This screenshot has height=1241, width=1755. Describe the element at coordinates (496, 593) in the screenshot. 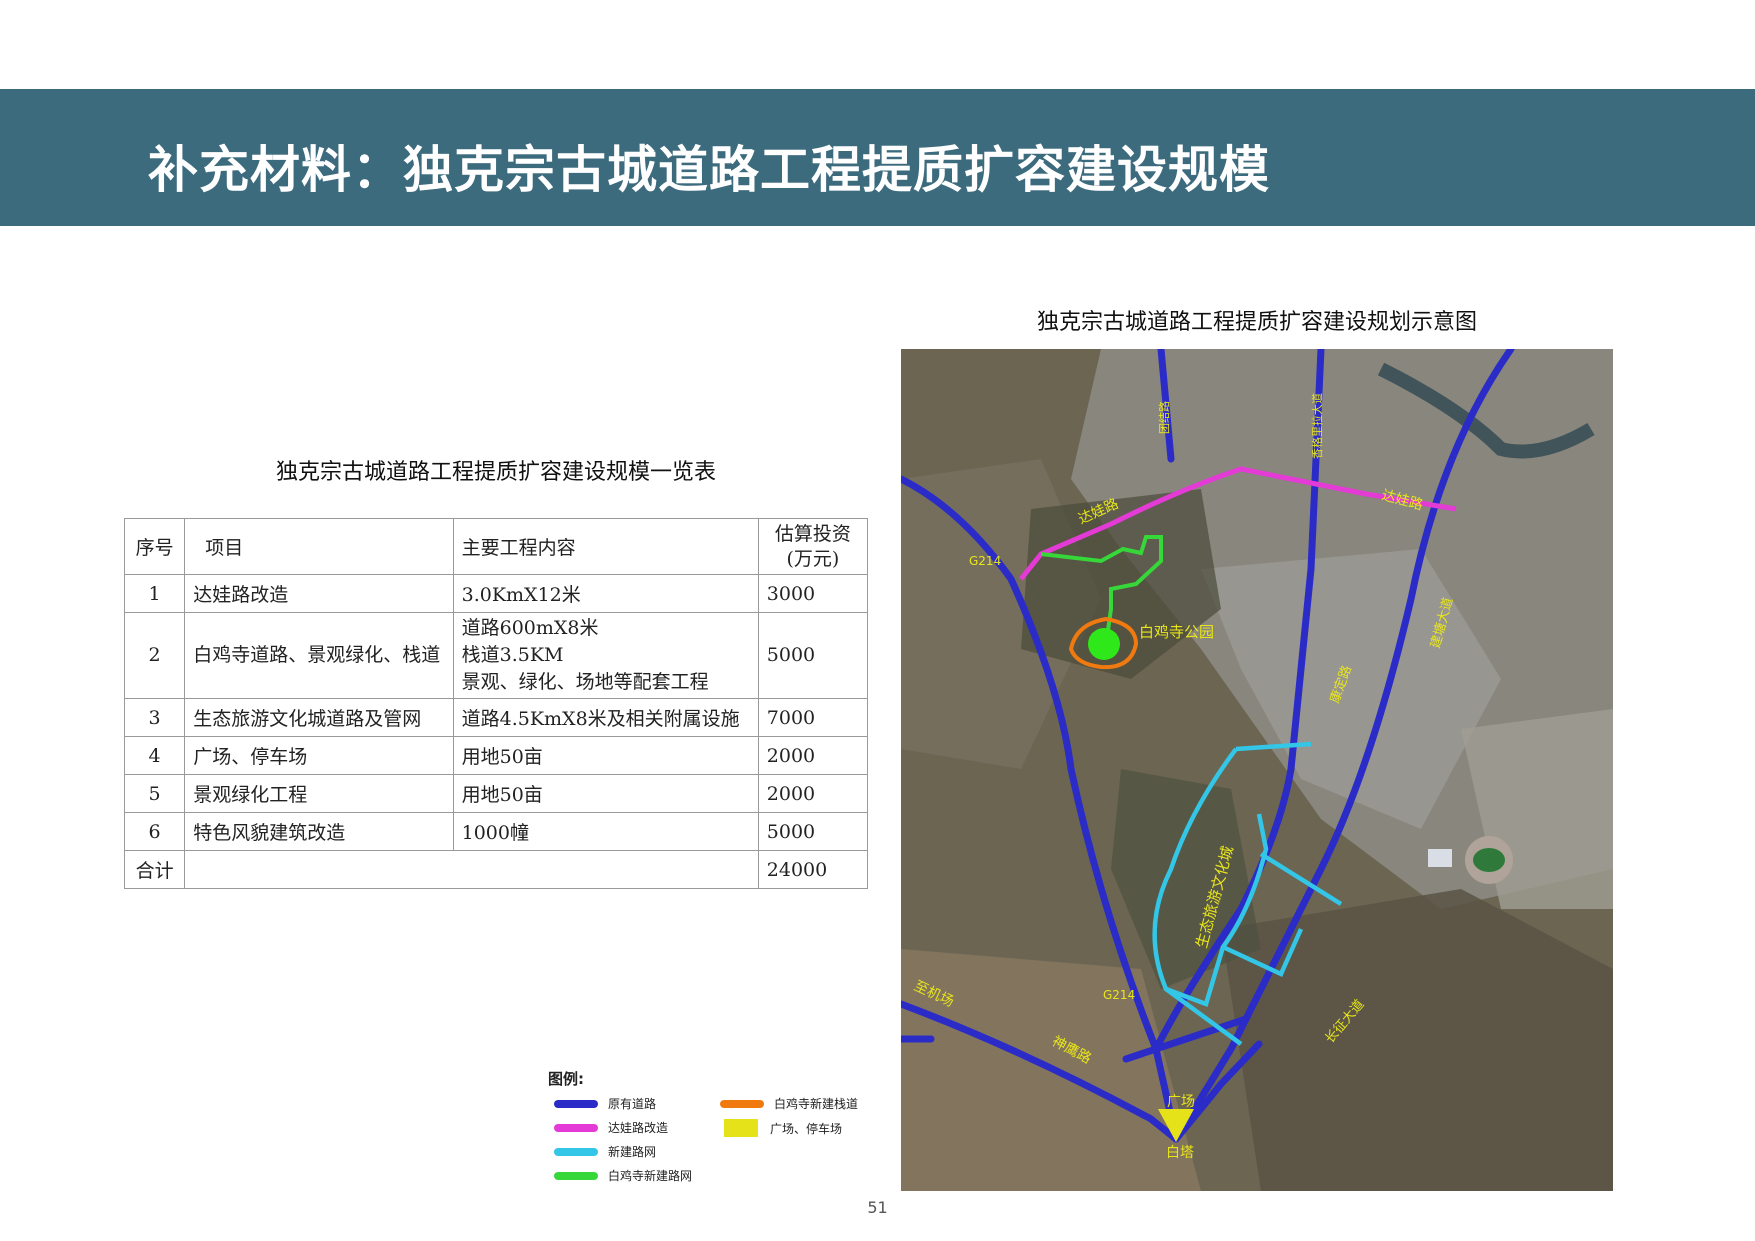

I see `table-row: 1 达娃路改造 3.0KmX12米 3000` at that location.